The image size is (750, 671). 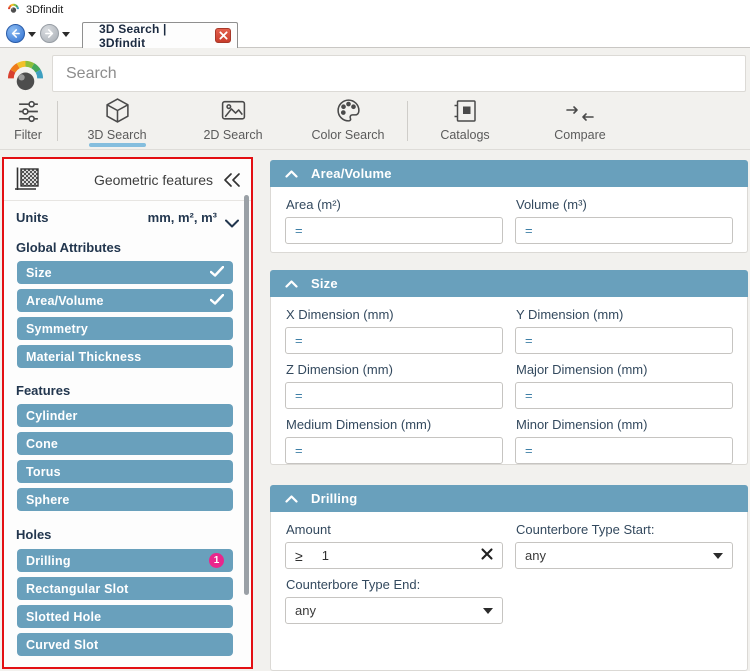 What do you see at coordinates (324, 283) in the screenshot?
I see `panel-title: Size` at bounding box center [324, 283].